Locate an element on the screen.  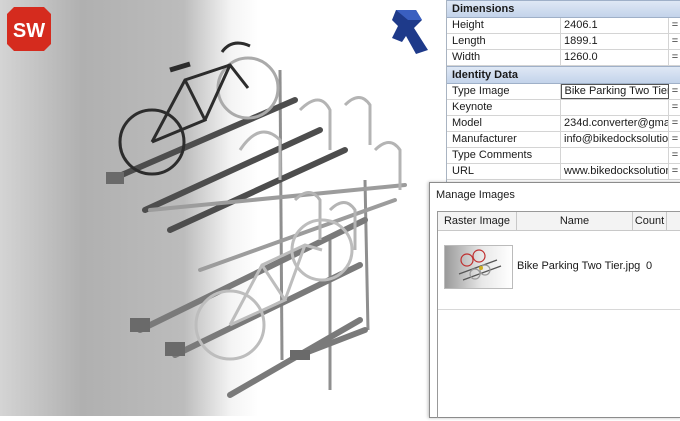
column-header-name: Name is located at coordinates (575, 221).